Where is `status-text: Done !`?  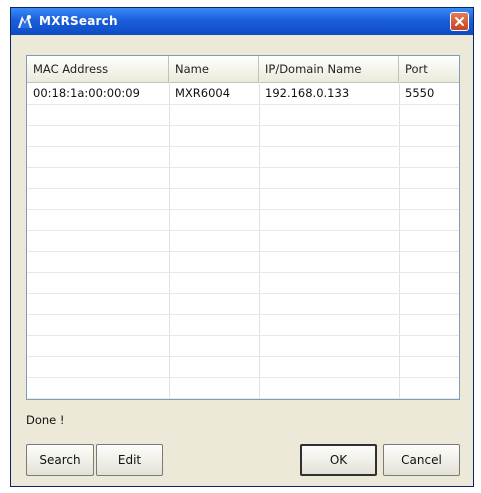
status-text: Done ! is located at coordinates (45, 420).